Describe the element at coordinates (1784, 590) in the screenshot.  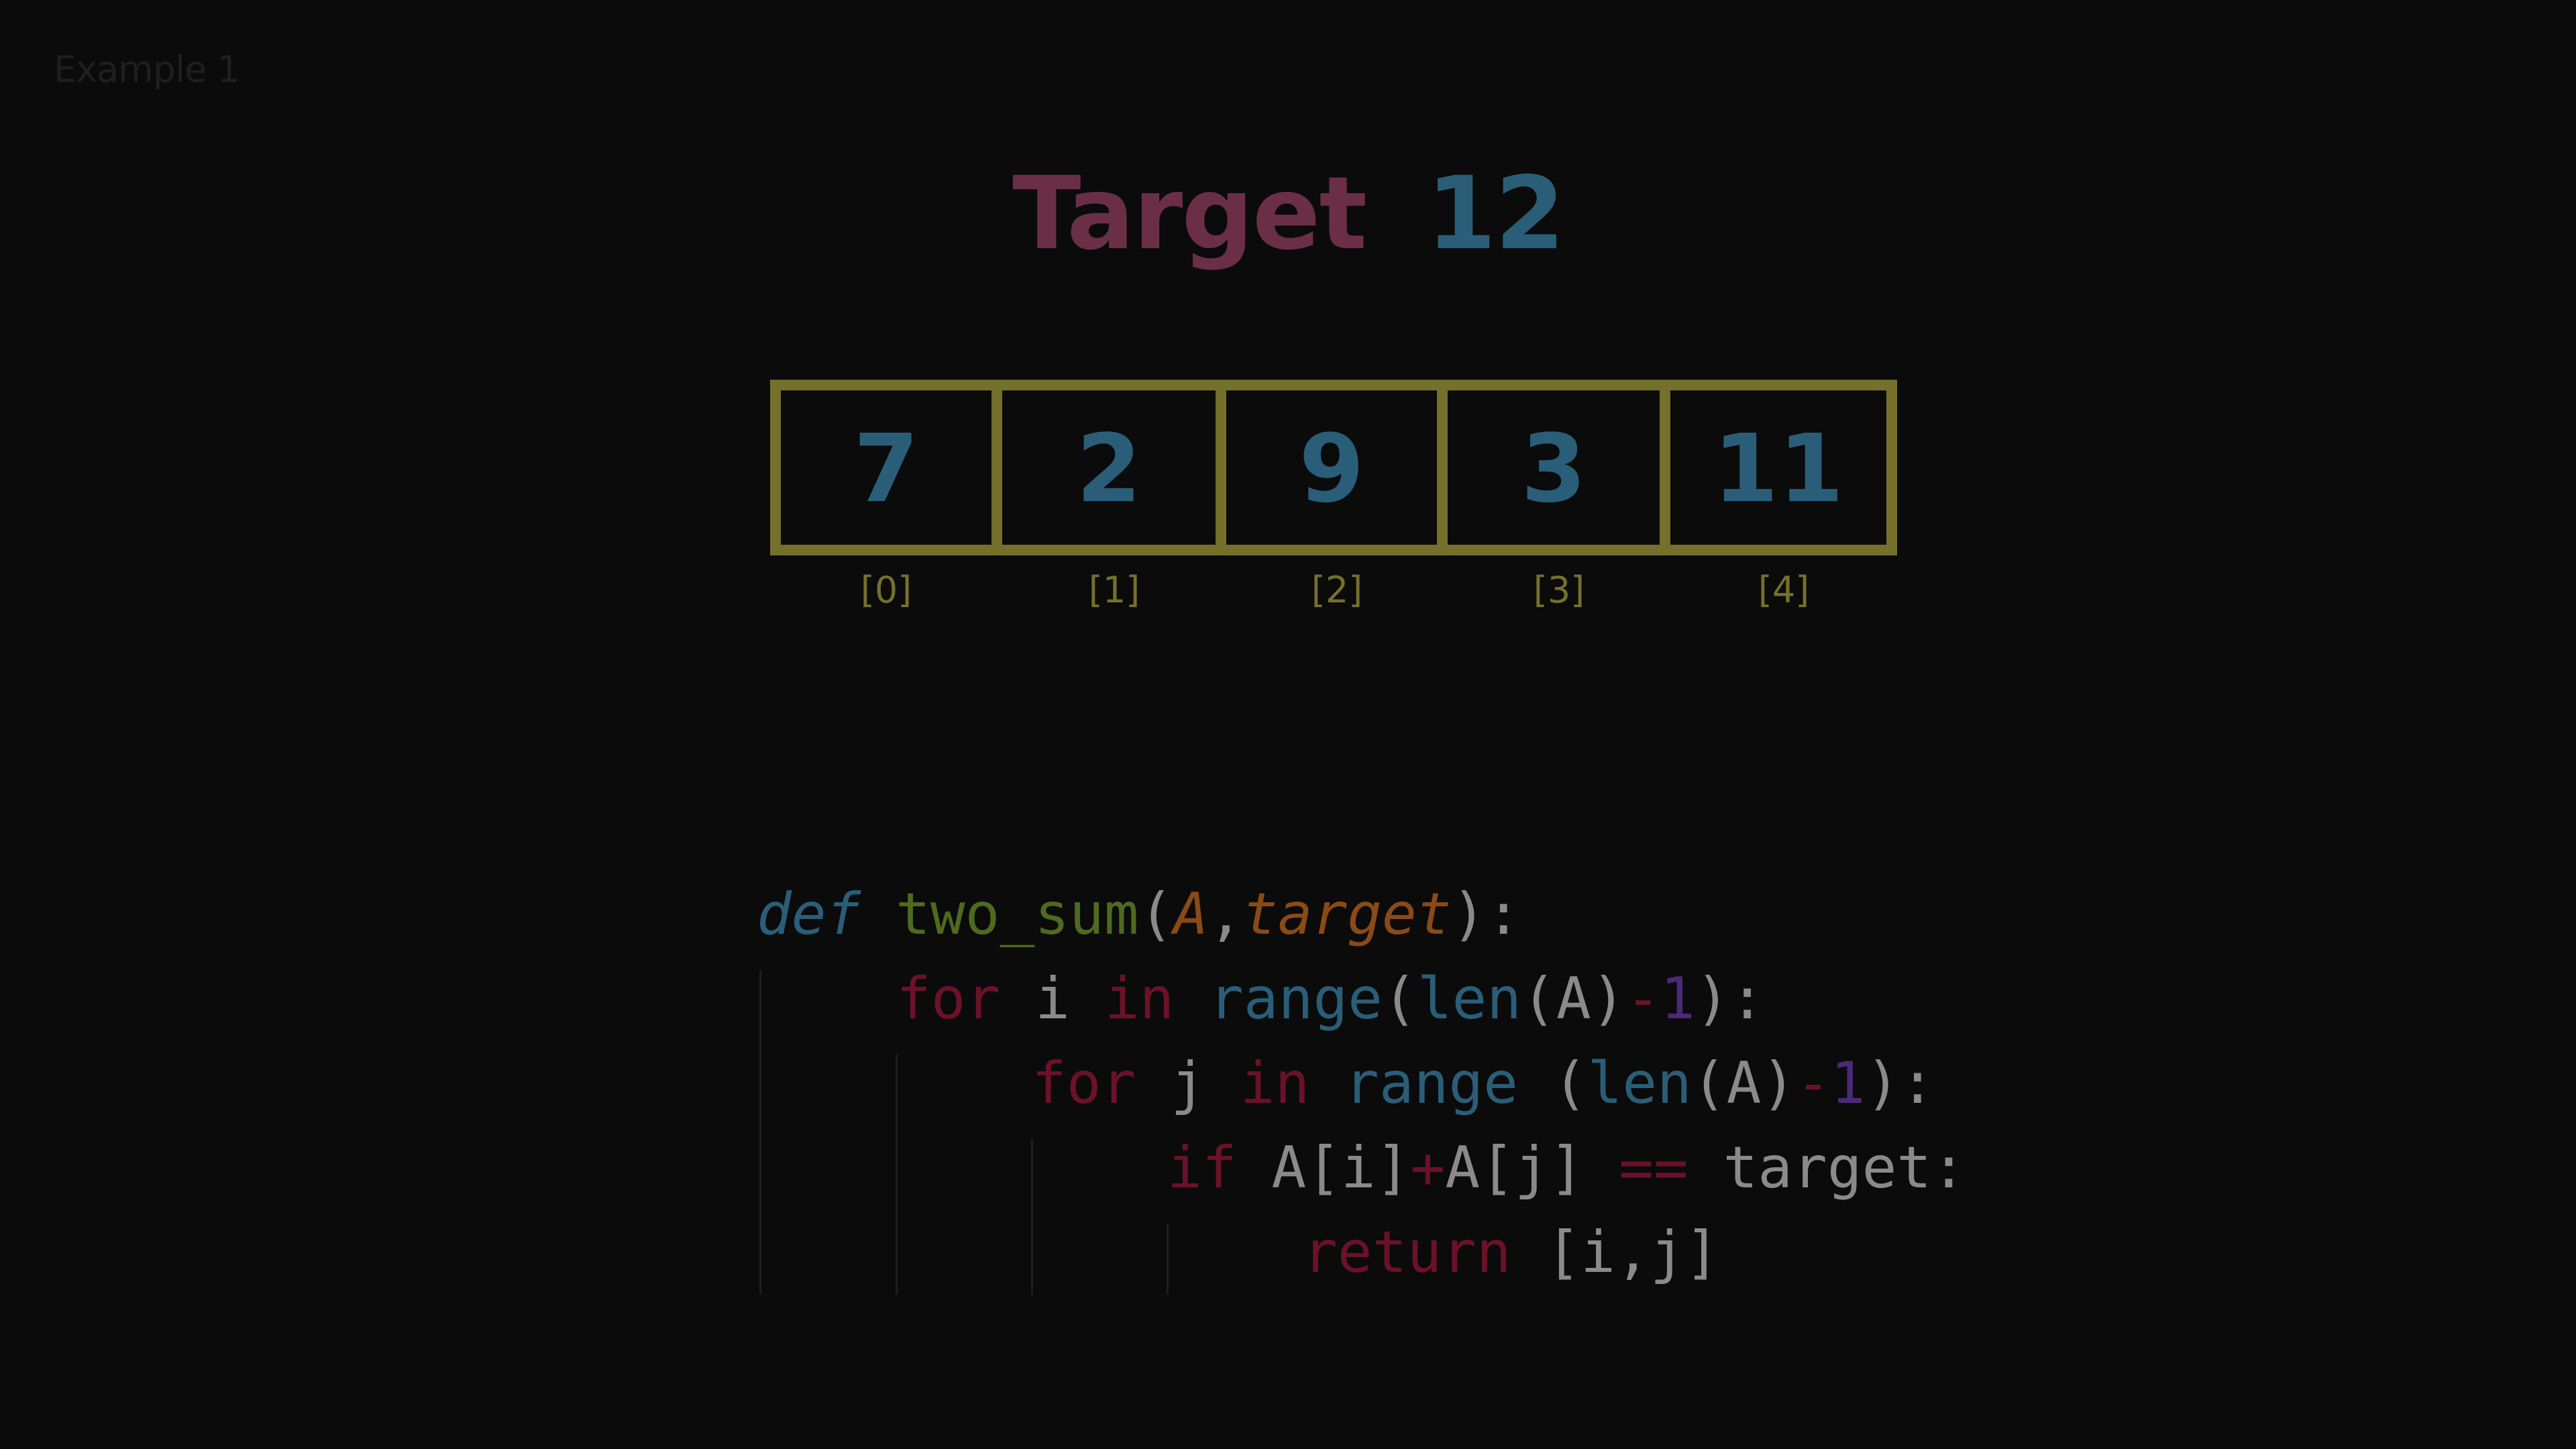
I see `array-index-label: [4]` at that location.